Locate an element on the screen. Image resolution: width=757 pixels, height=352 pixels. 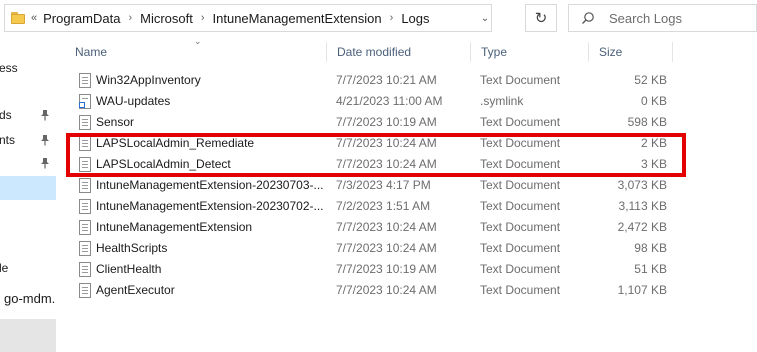
search-placeholder: Search Logs is located at coordinates (645, 18).